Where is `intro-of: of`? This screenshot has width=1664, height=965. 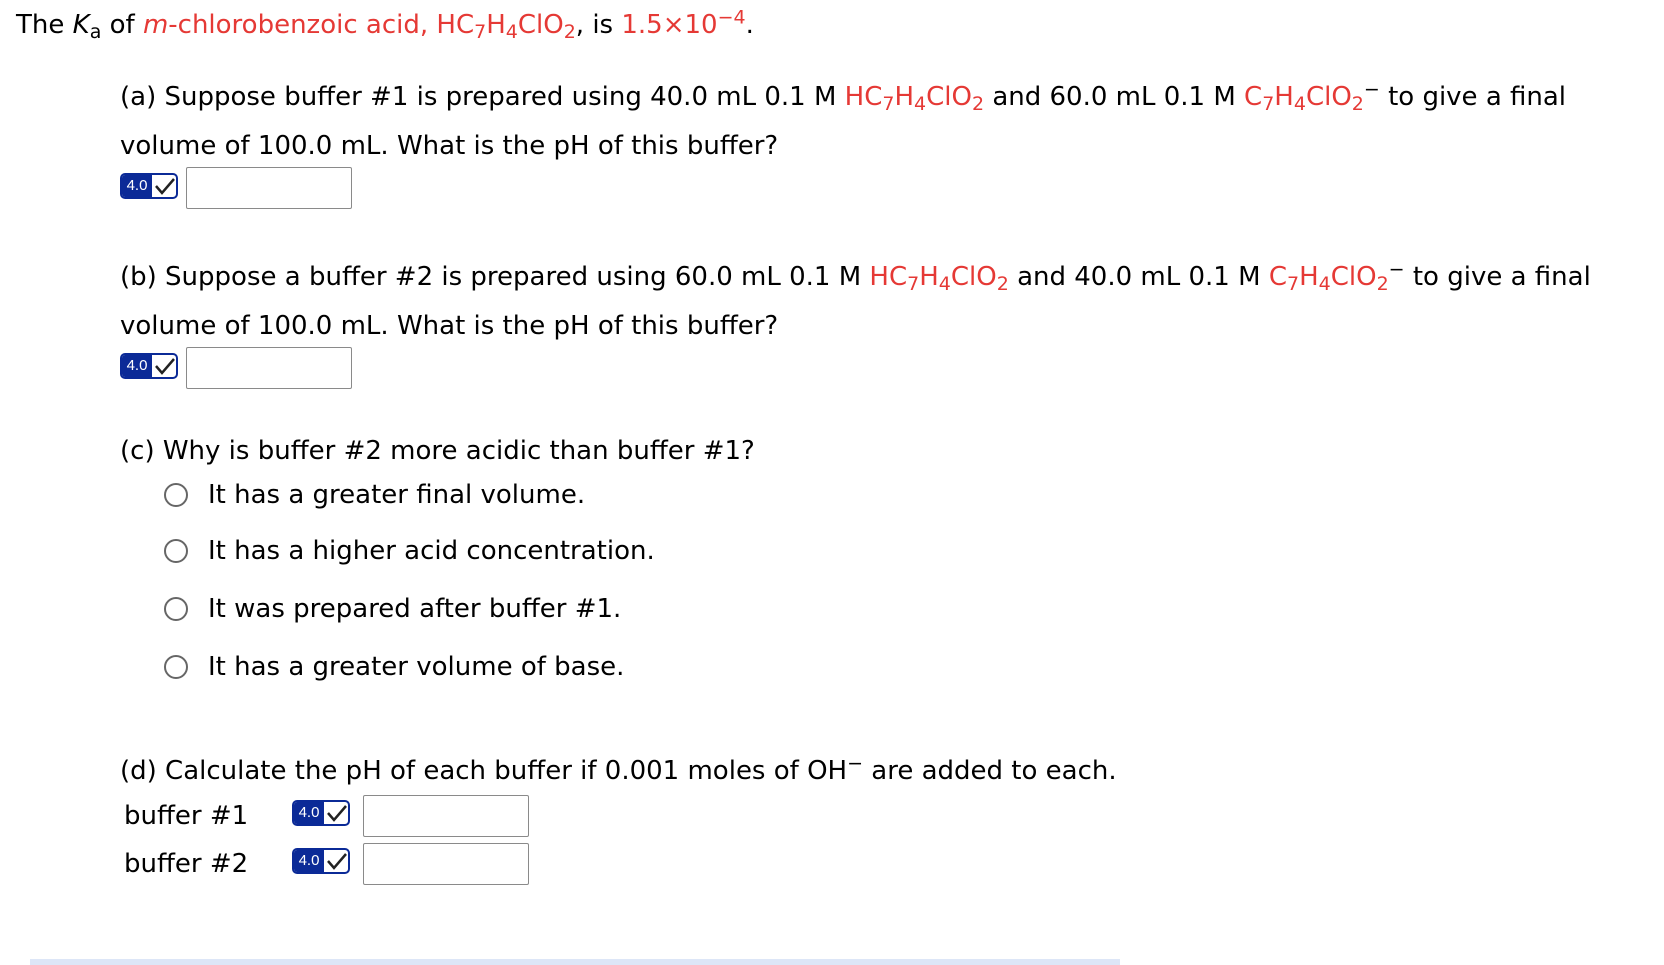
intro-of: of is located at coordinates (122, 25).